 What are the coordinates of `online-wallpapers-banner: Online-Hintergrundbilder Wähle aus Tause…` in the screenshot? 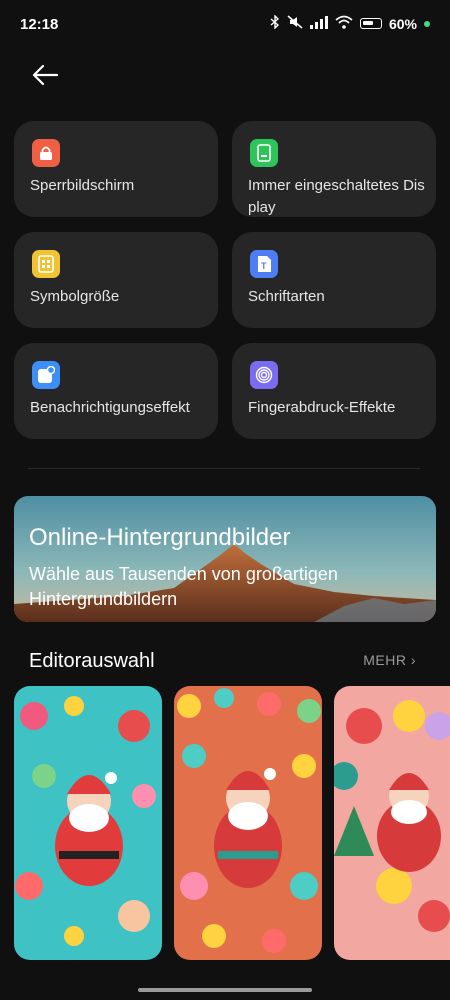 It's located at (225, 559).